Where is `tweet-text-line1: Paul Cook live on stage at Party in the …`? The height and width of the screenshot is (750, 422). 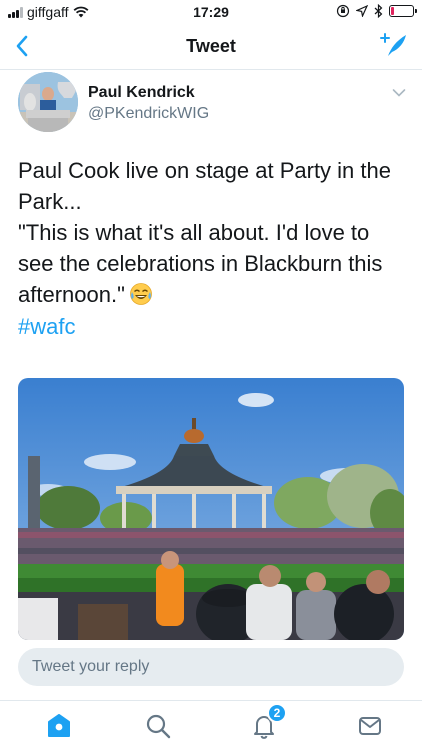 tweet-text-line1: Paul Cook live on stage at Party in the … is located at coordinates (204, 186).